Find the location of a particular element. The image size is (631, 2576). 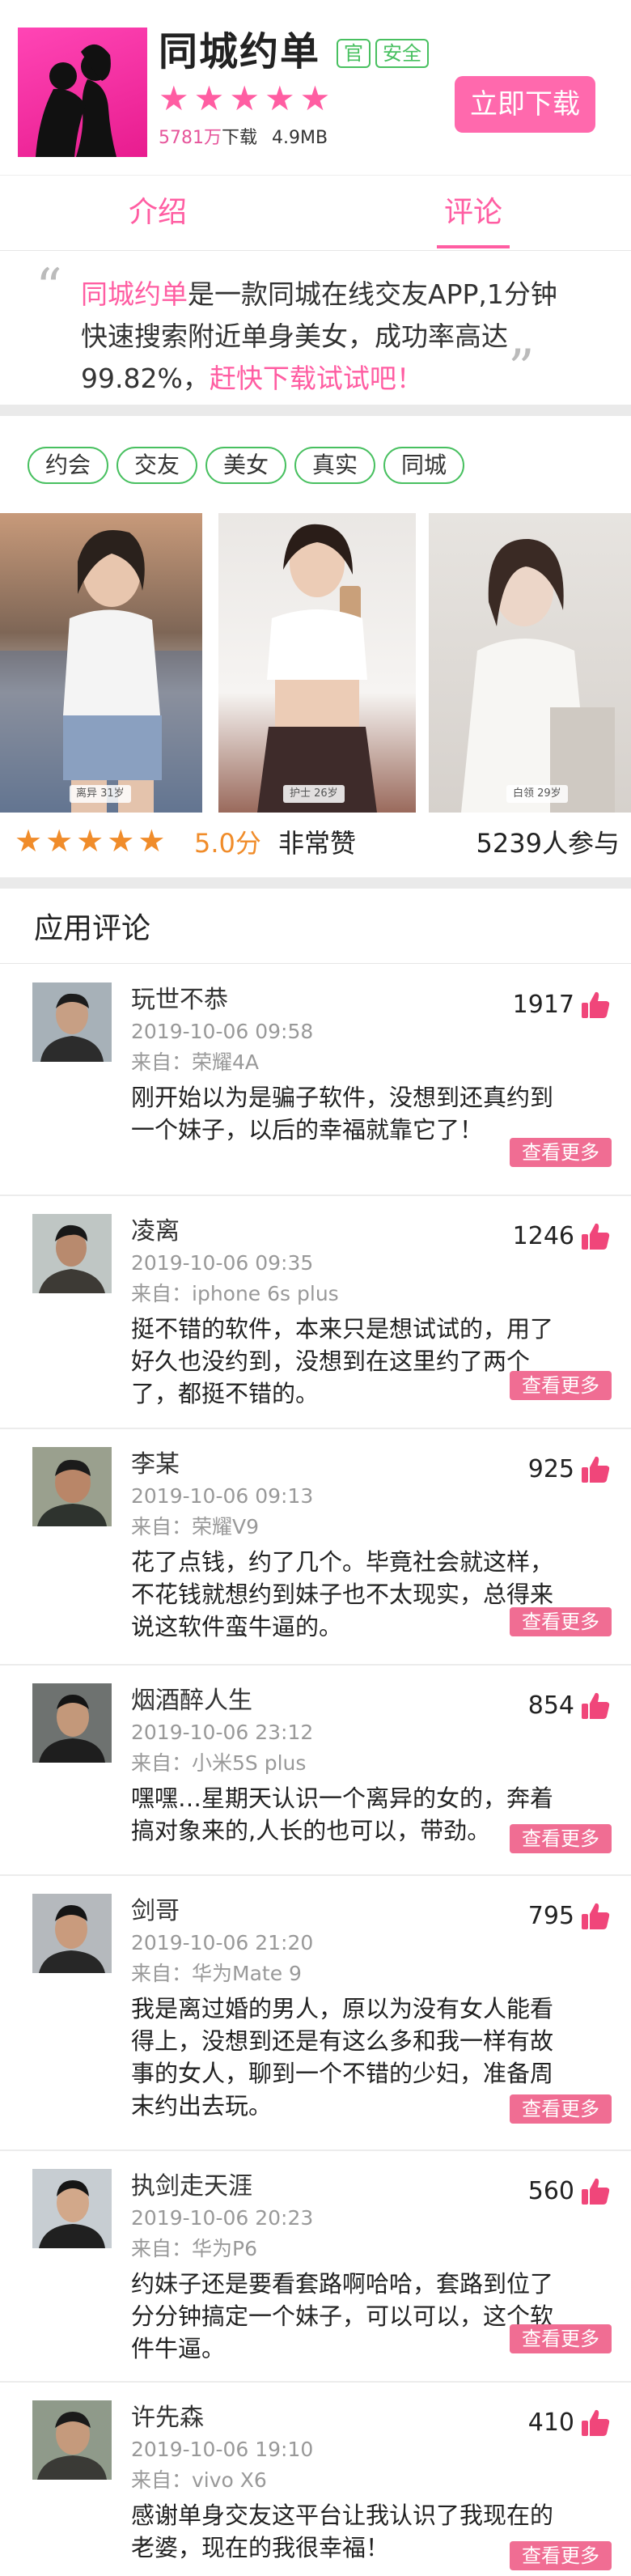

app-star-rating: ★ ★ ★ ★ ★ is located at coordinates (244, 99).